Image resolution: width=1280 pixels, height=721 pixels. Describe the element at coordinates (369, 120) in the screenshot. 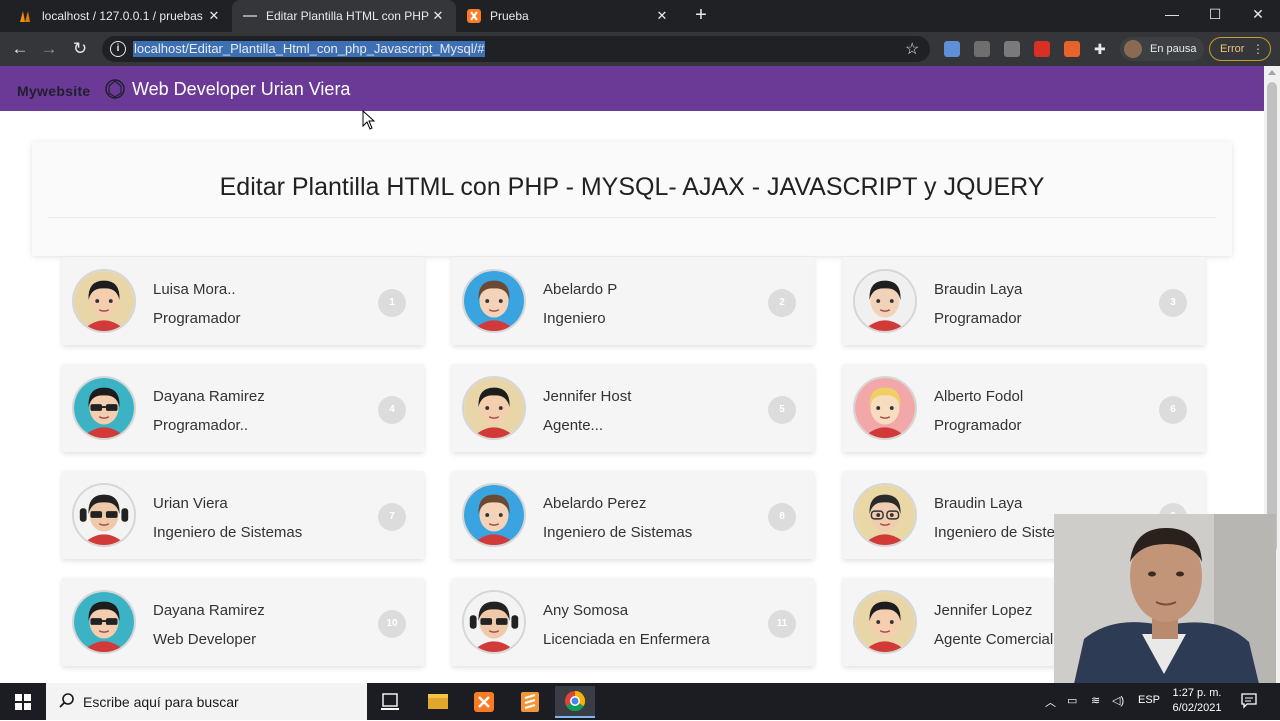

I see `mouse-cursor-icon` at that location.